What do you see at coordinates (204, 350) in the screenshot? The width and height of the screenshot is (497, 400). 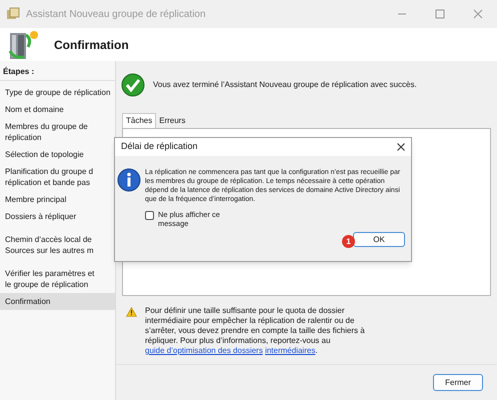 I see `guide-link: guide d’optimisation des dossiers` at bounding box center [204, 350].